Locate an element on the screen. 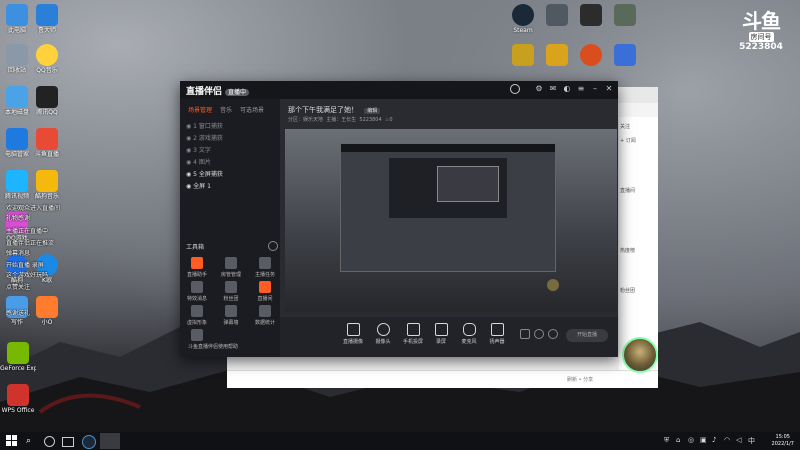 The width and height of the screenshot is (800, 450). tool-avatar: 虚拟形象 is located at coordinates (197, 315).